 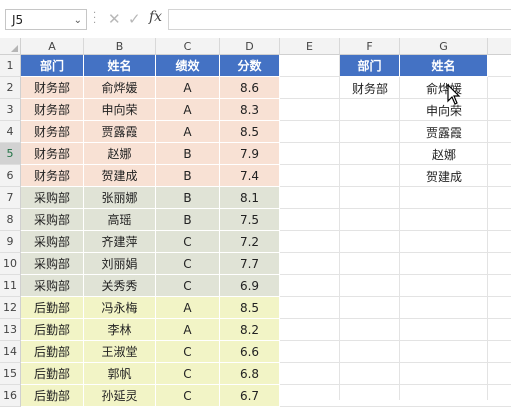 I want to click on row-header-16: 16, so click(x=10, y=396).